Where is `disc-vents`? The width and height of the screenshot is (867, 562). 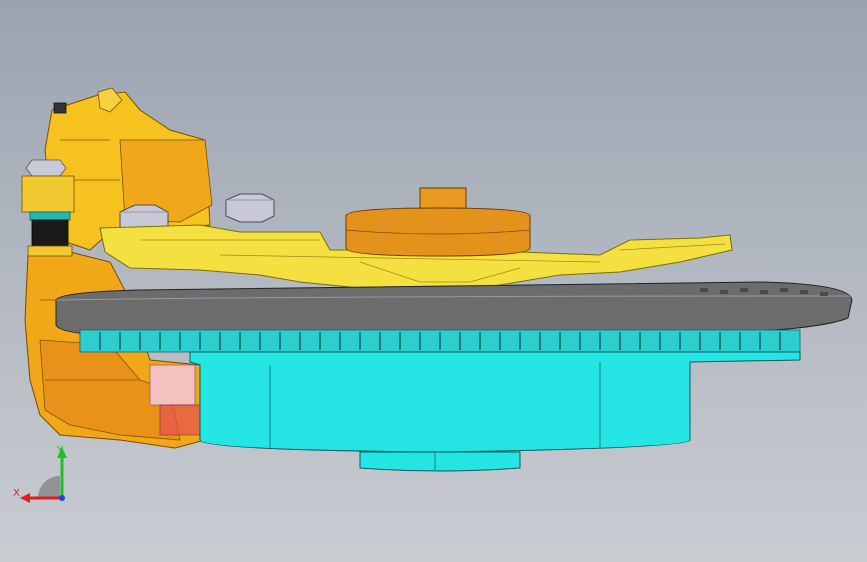 disc-vents is located at coordinates (440, 341).